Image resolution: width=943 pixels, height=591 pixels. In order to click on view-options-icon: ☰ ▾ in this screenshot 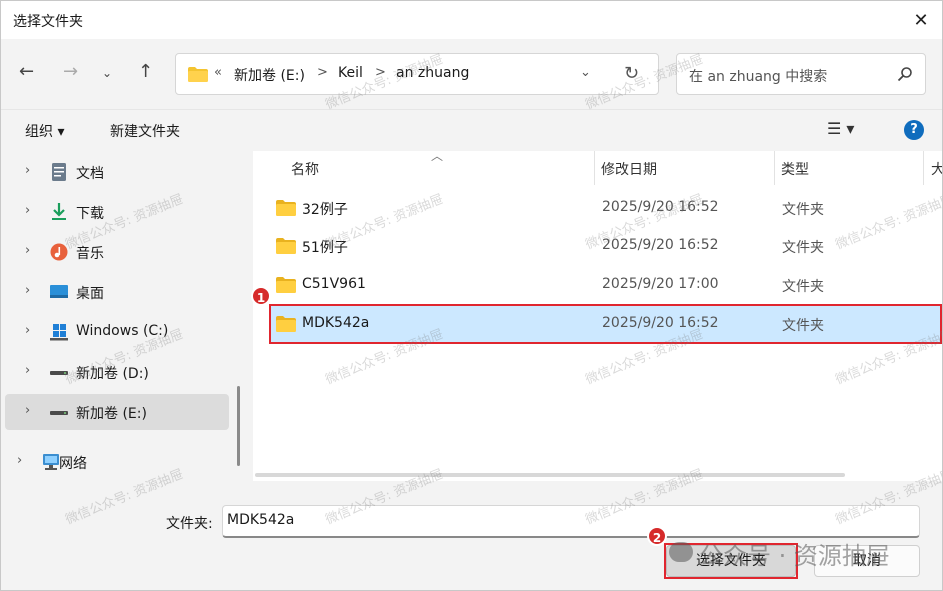, I will do `click(840, 128)`.